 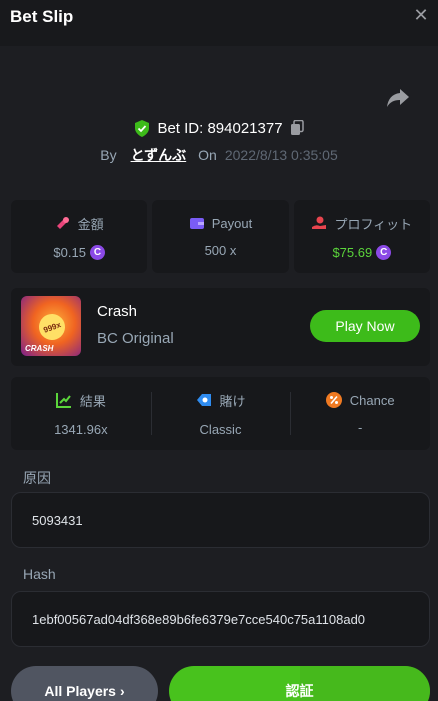 What do you see at coordinates (63, 400) in the screenshot?
I see `chart-icon` at bounding box center [63, 400].